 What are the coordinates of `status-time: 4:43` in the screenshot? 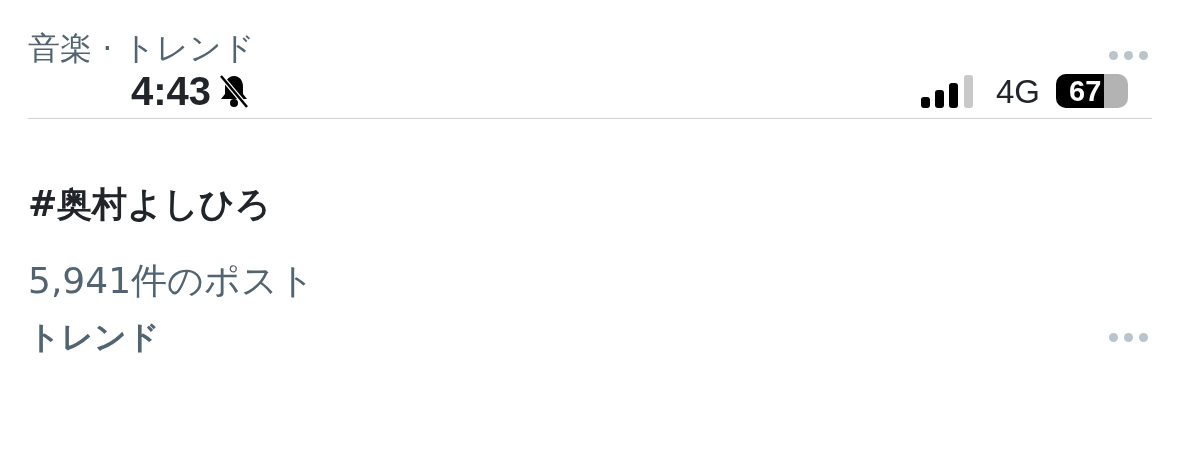 It's located at (171, 91).